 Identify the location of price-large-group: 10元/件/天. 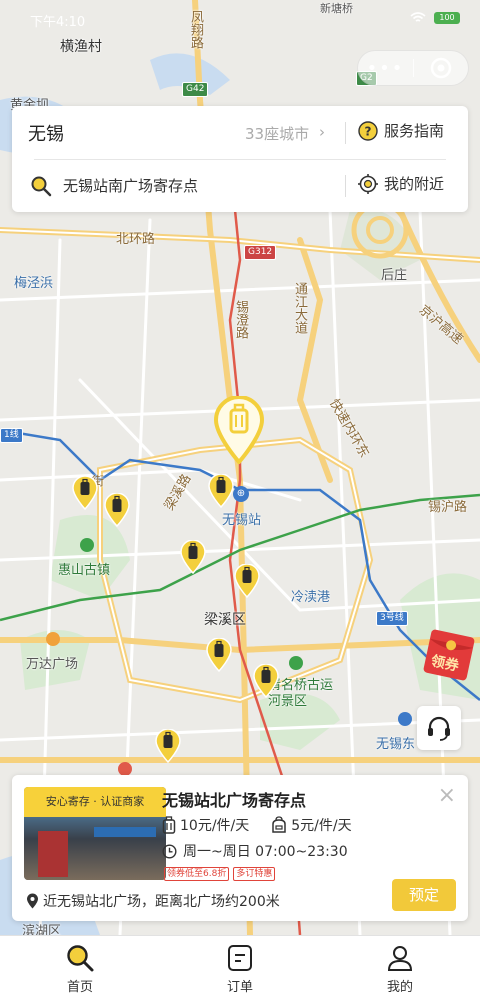
(205, 825).